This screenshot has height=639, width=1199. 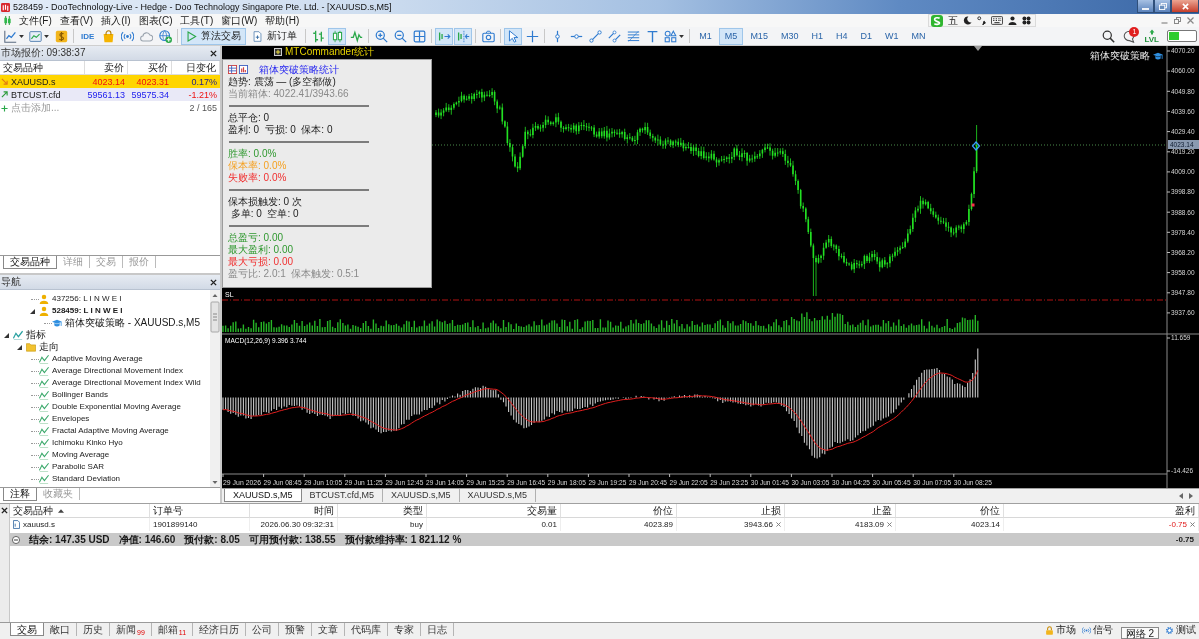 I want to click on timeframe-button: M1, so click(x=705, y=36).